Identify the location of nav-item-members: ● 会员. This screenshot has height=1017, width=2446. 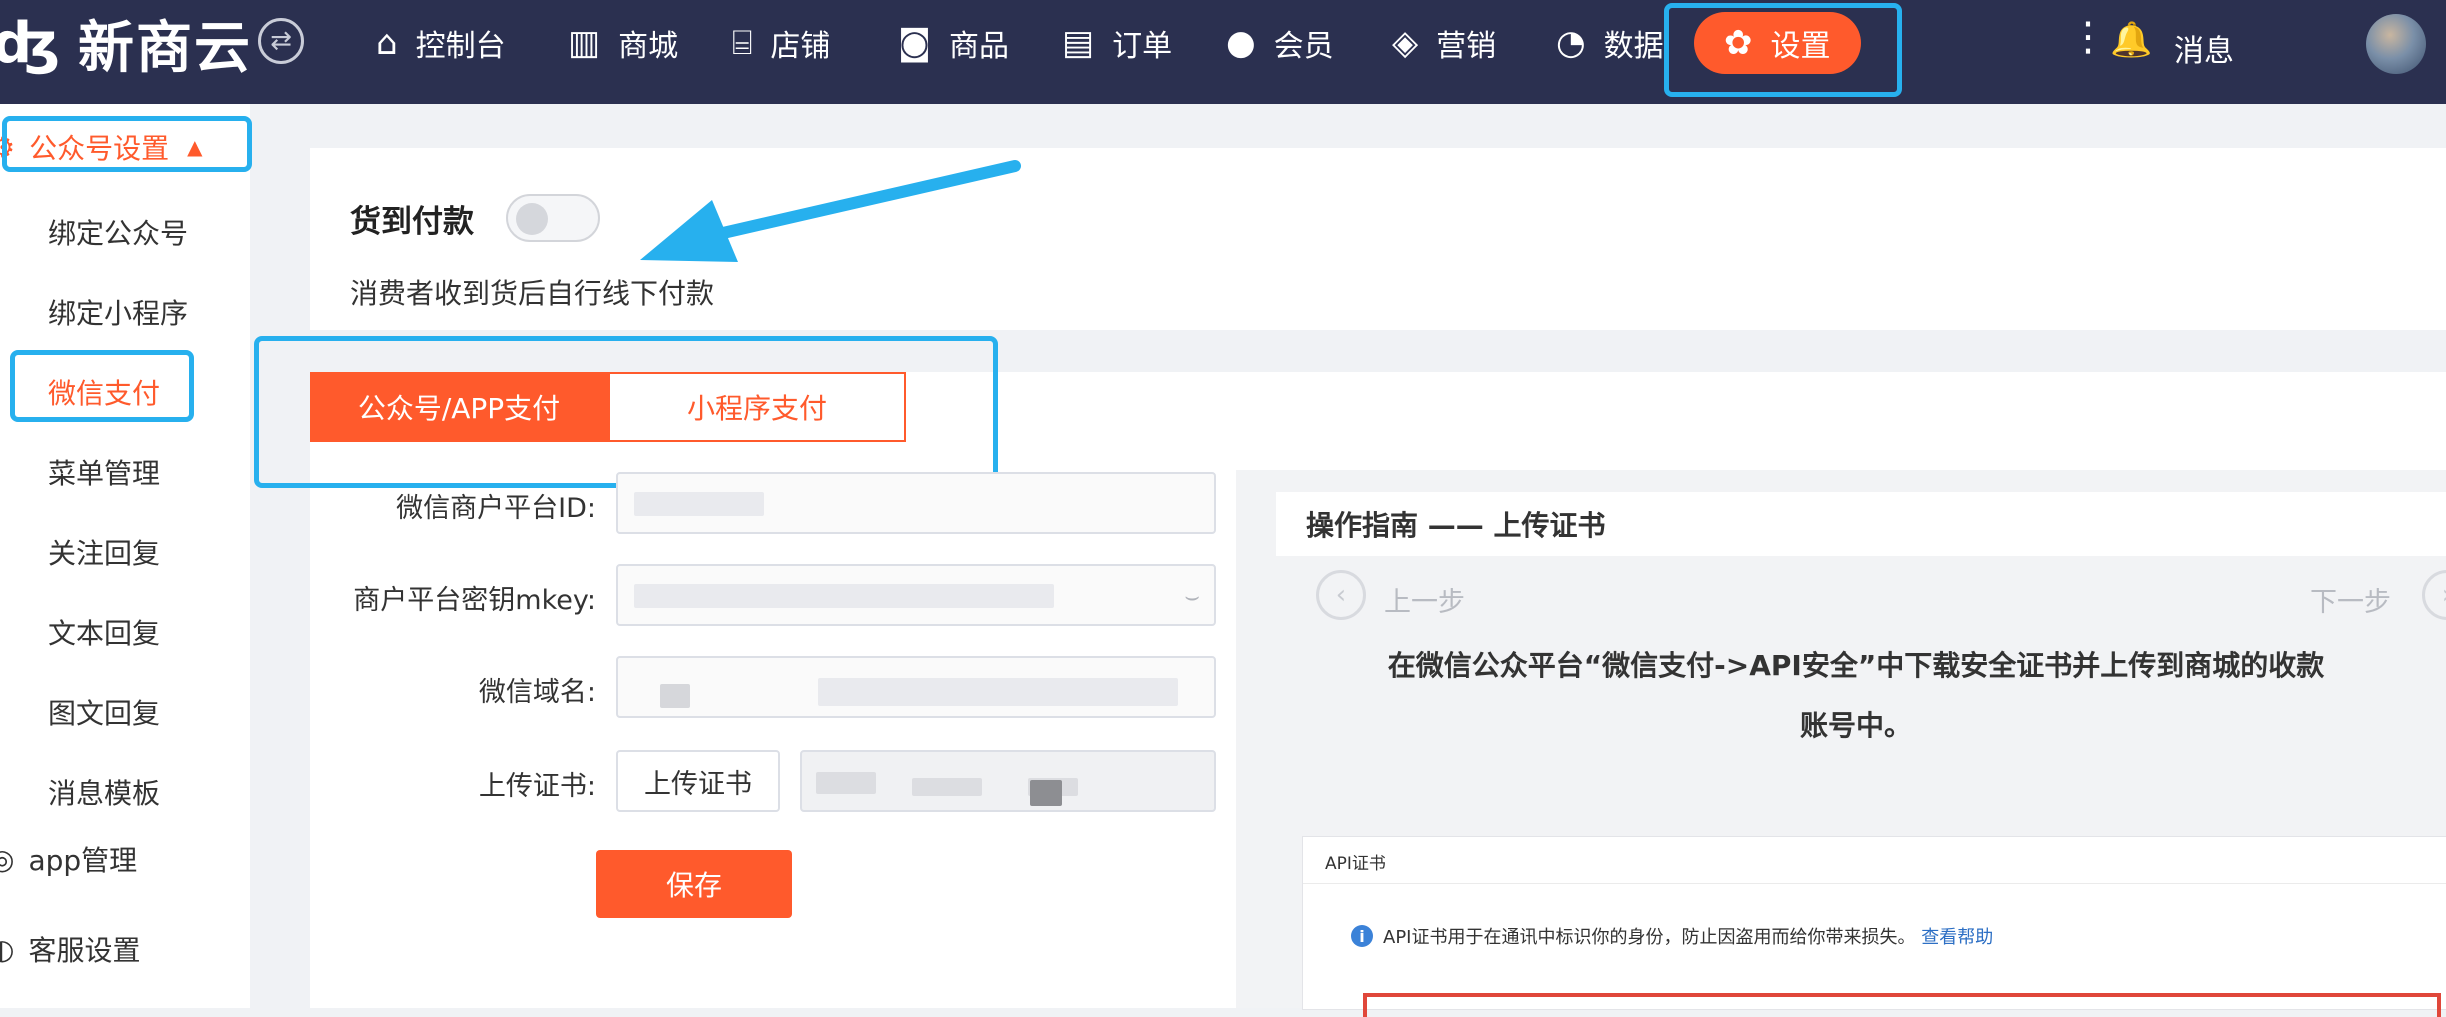
(1280, 43).